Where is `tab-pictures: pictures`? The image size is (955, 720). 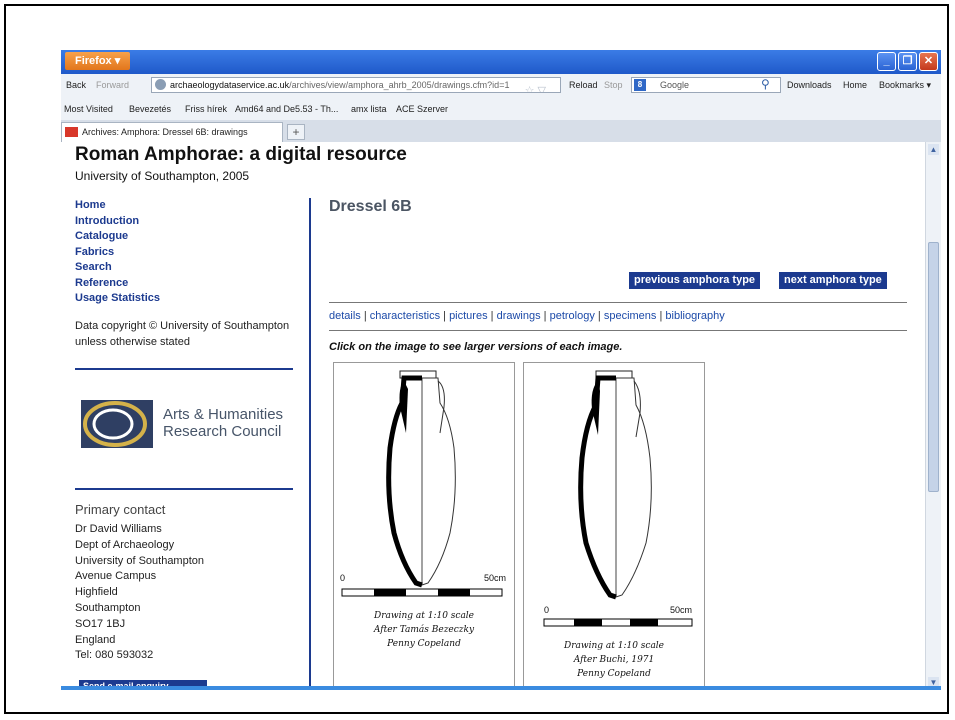
tab-pictures: pictures is located at coordinates (468, 316).